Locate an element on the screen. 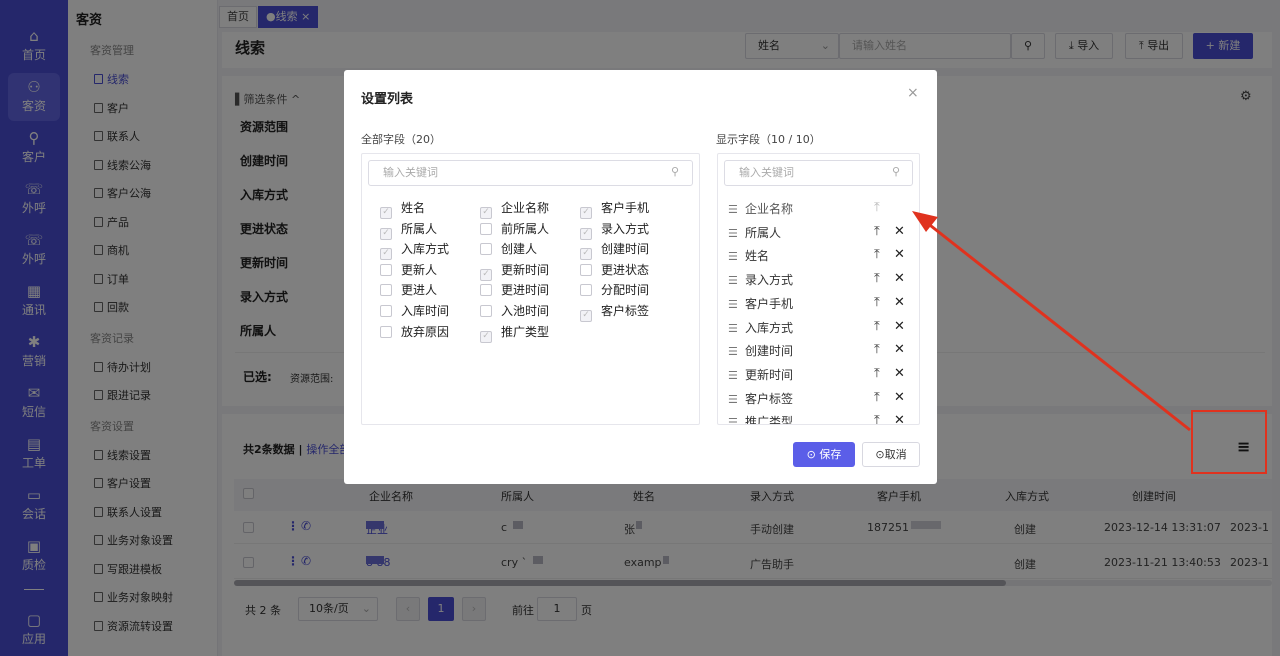 This screenshot has height=656, width=1280. field-option: ✓ 更新时间 is located at coordinates (514, 271).